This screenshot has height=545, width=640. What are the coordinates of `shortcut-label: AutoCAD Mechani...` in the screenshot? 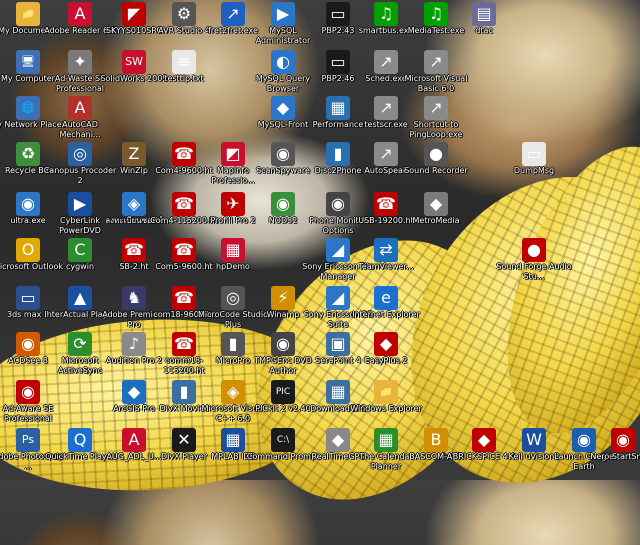 It's located at (80, 129).